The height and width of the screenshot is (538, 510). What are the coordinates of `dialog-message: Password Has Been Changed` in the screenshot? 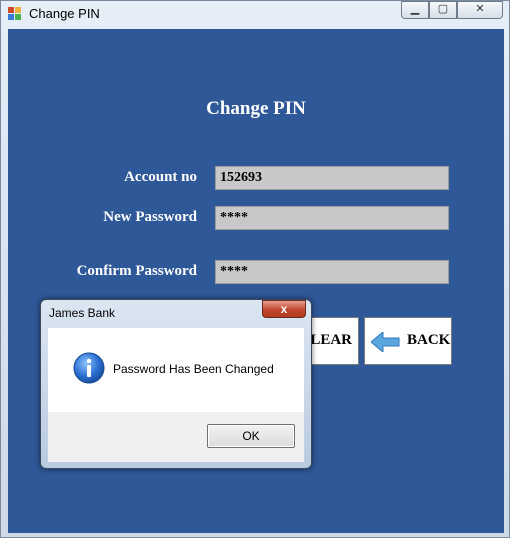 It's located at (193, 369).